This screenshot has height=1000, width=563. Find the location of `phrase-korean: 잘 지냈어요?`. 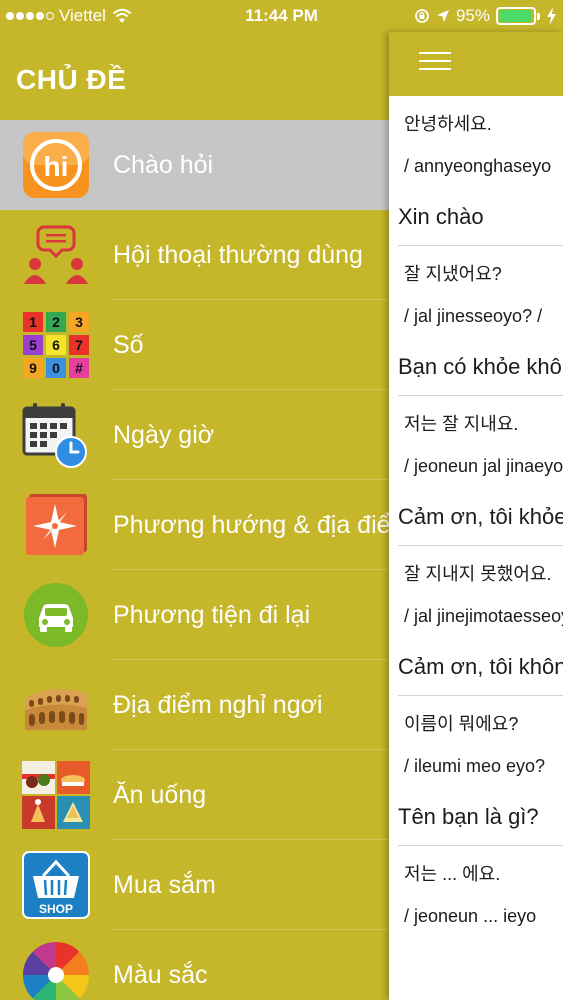

phrase-korean: 잘 지냈어요? is located at coordinates (476, 270).